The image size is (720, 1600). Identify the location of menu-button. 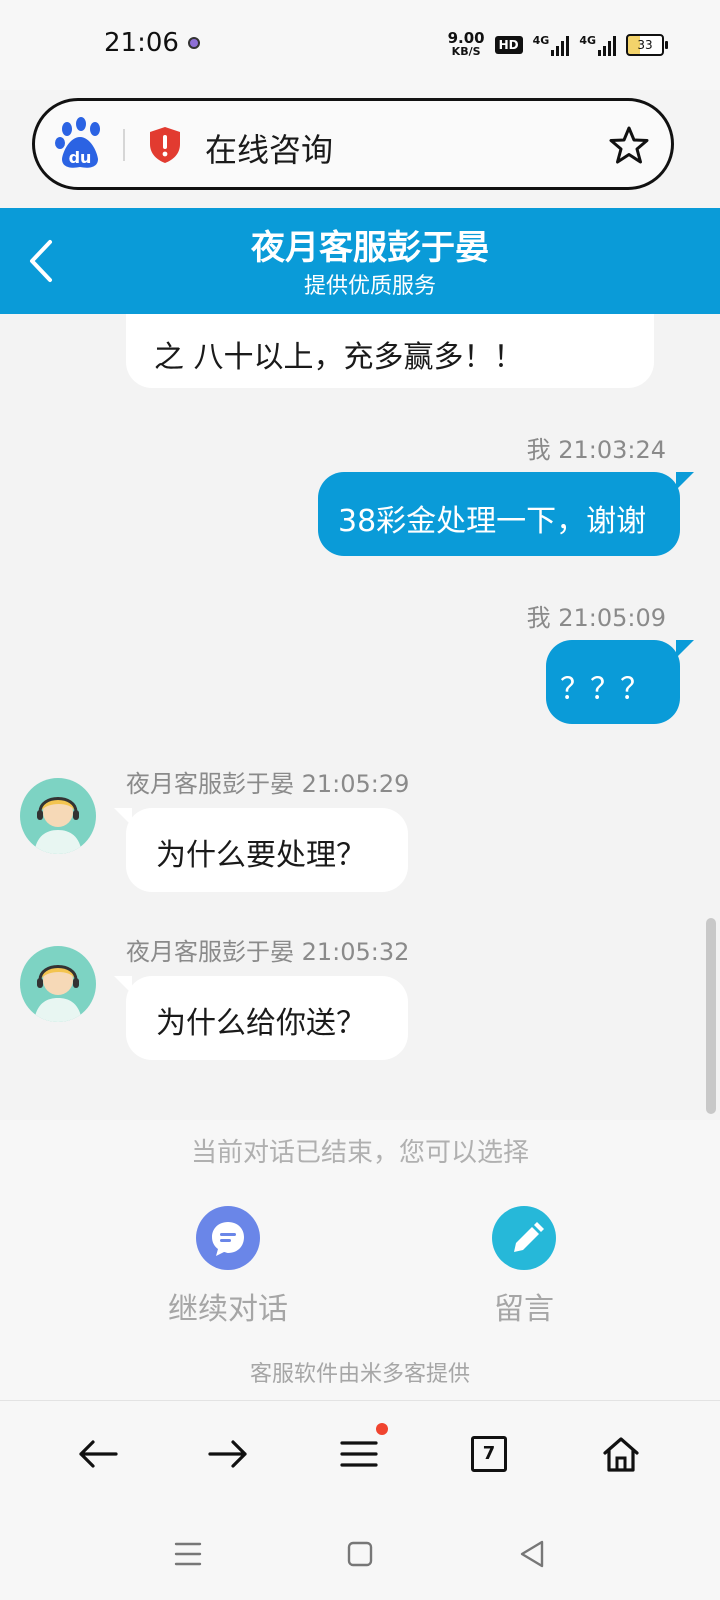
(361, 1451).